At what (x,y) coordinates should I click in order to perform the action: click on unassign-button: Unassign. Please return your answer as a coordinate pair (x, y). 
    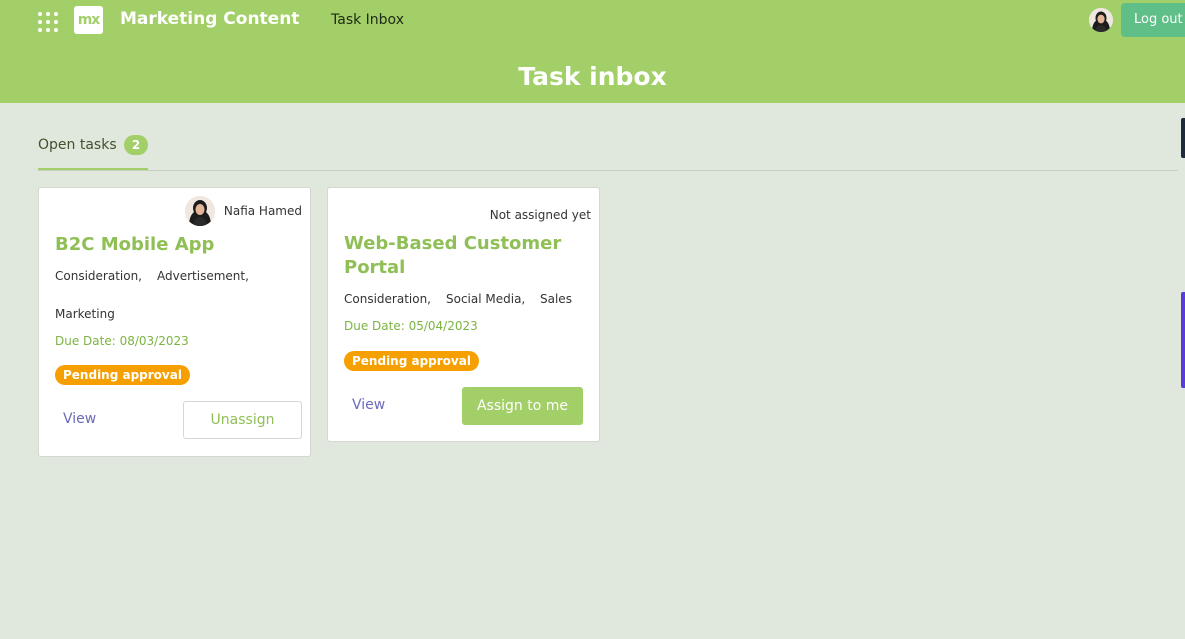
    Looking at the image, I should click on (242, 420).